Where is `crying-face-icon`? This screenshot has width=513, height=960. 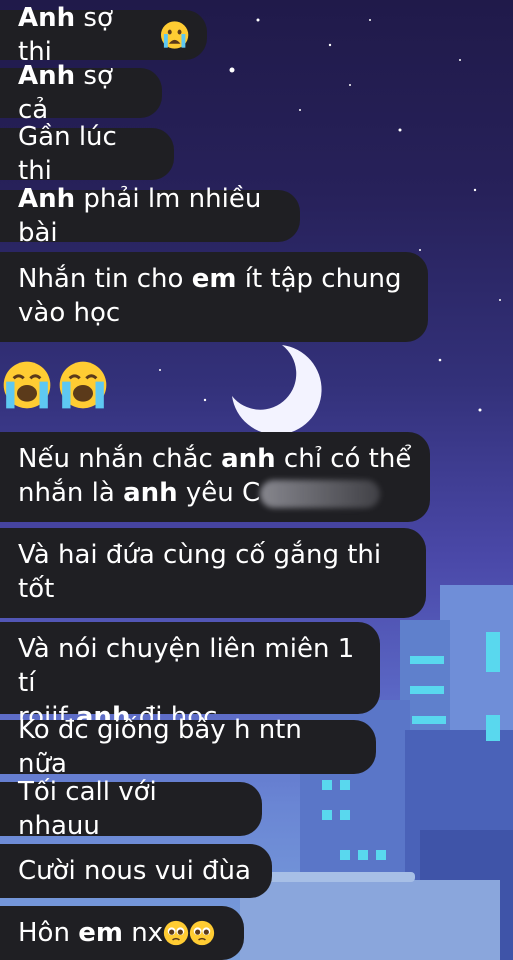
crying-face-icon is located at coordinates (174, 35).